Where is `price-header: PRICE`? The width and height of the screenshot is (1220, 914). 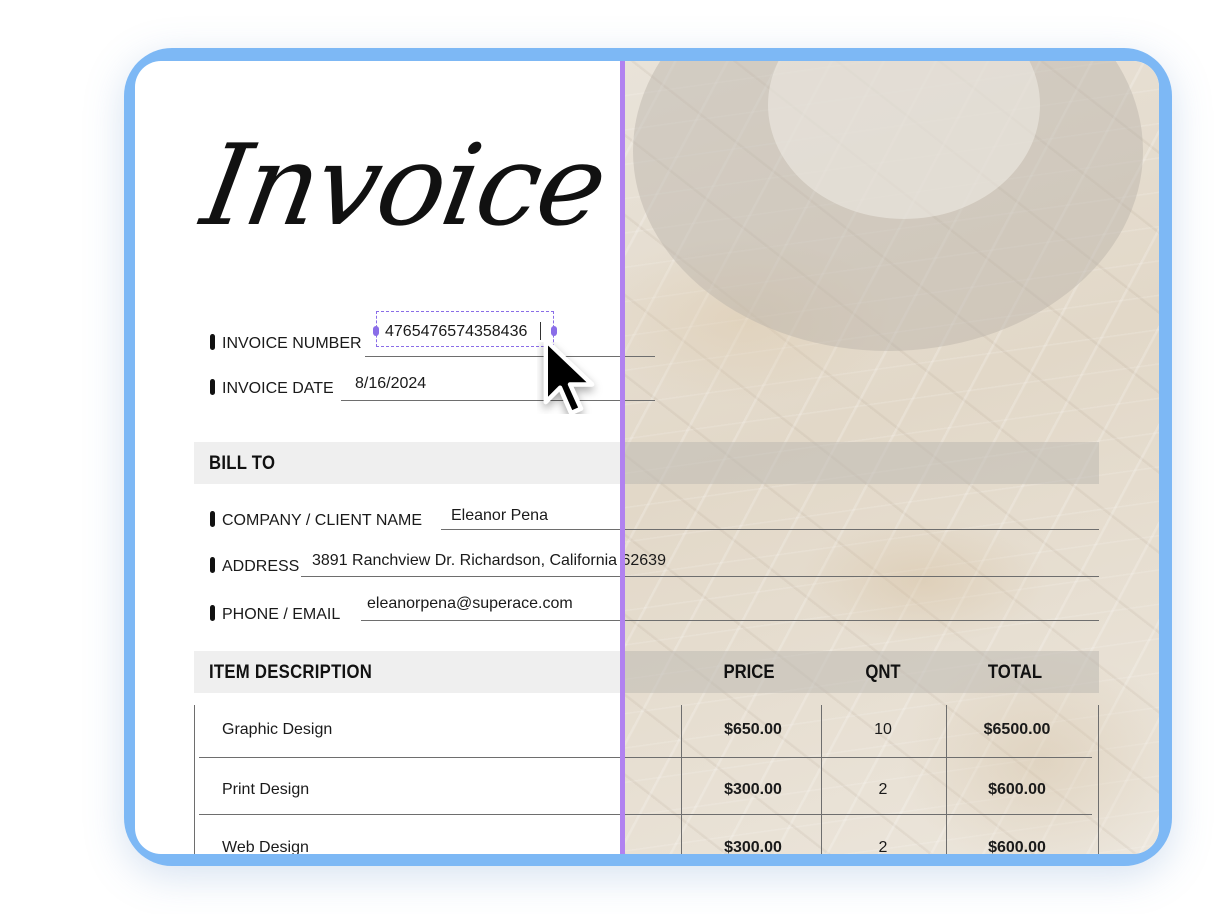
price-header: PRICE is located at coordinates (749, 672).